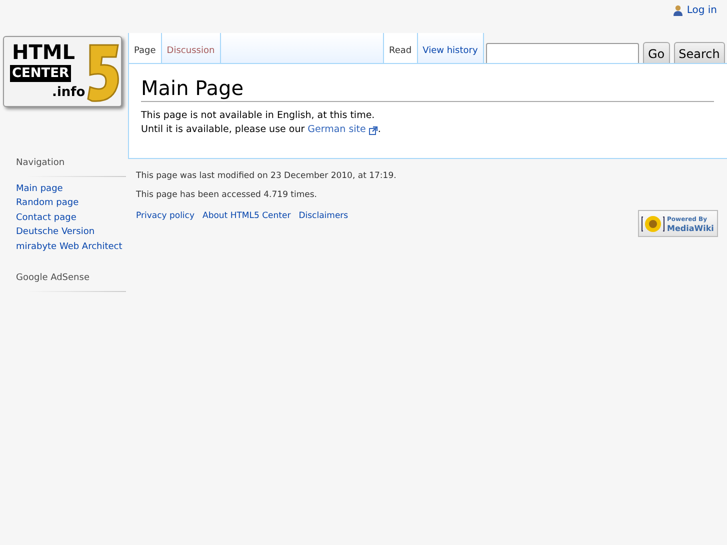 Image resolution: width=727 pixels, height=545 pixels. What do you see at coordinates (337, 130) in the screenshot?
I see `external-link: German site` at bounding box center [337, 130].